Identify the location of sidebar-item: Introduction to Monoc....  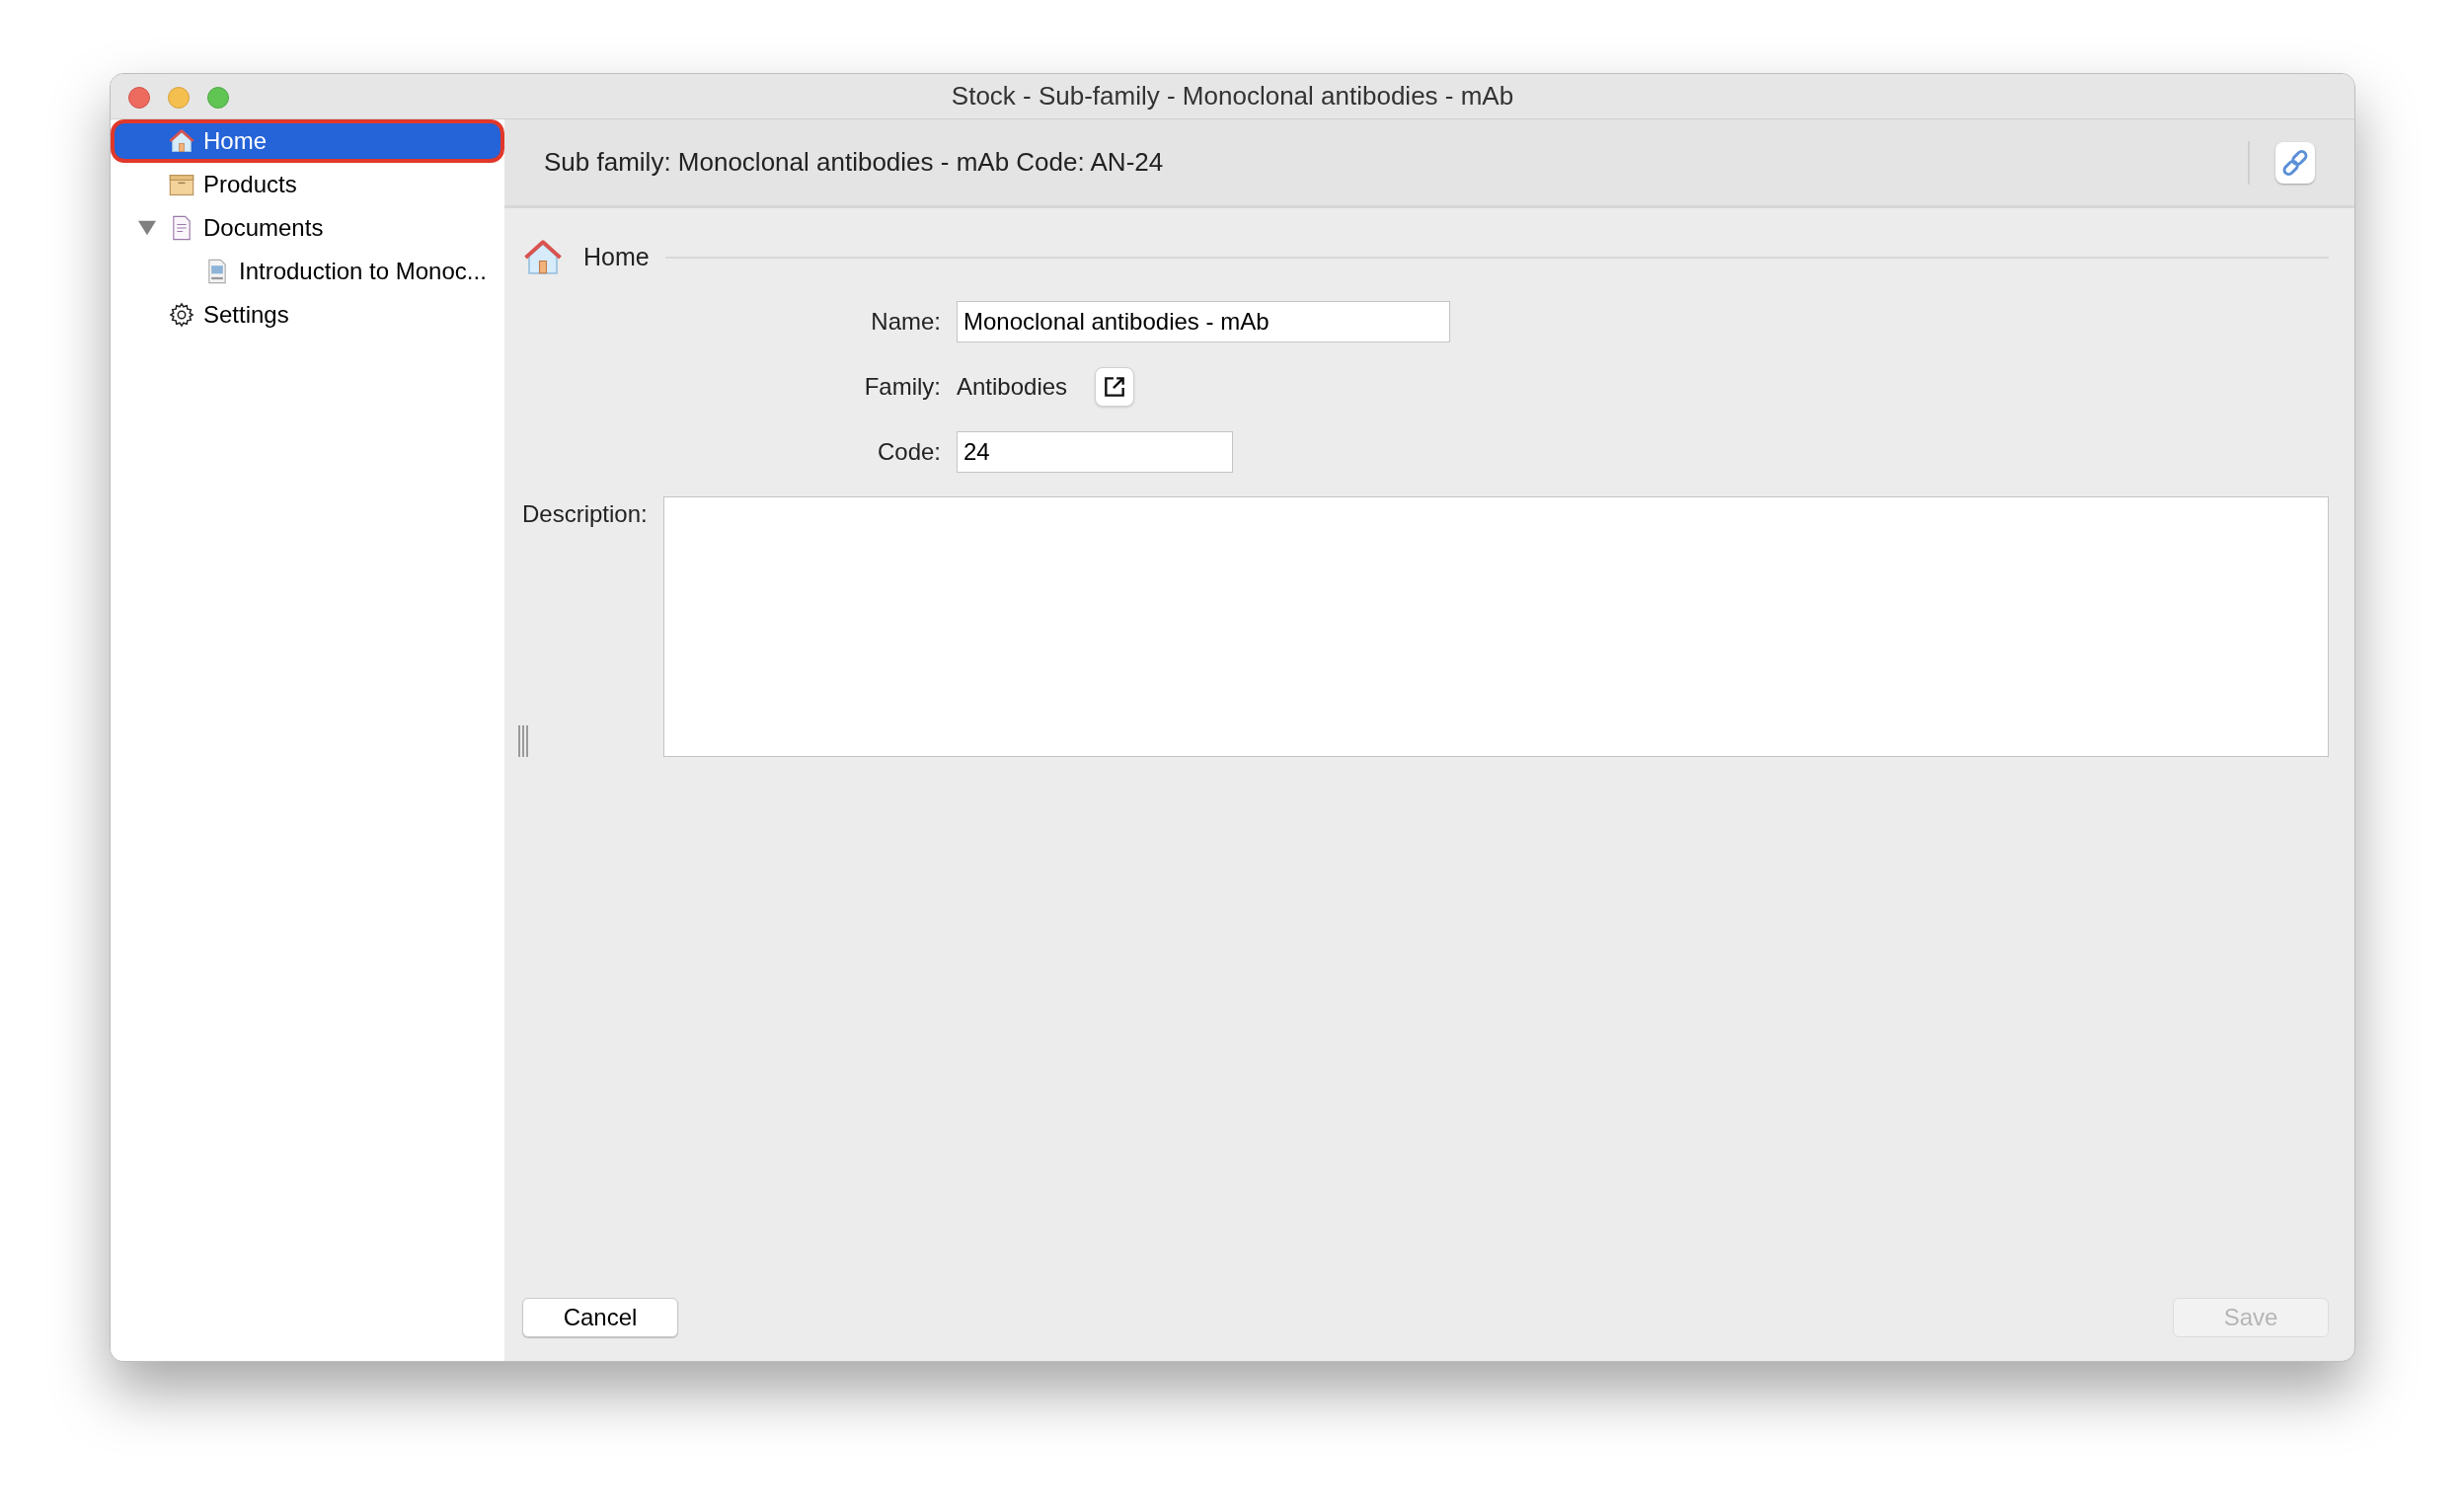
(307, 271).